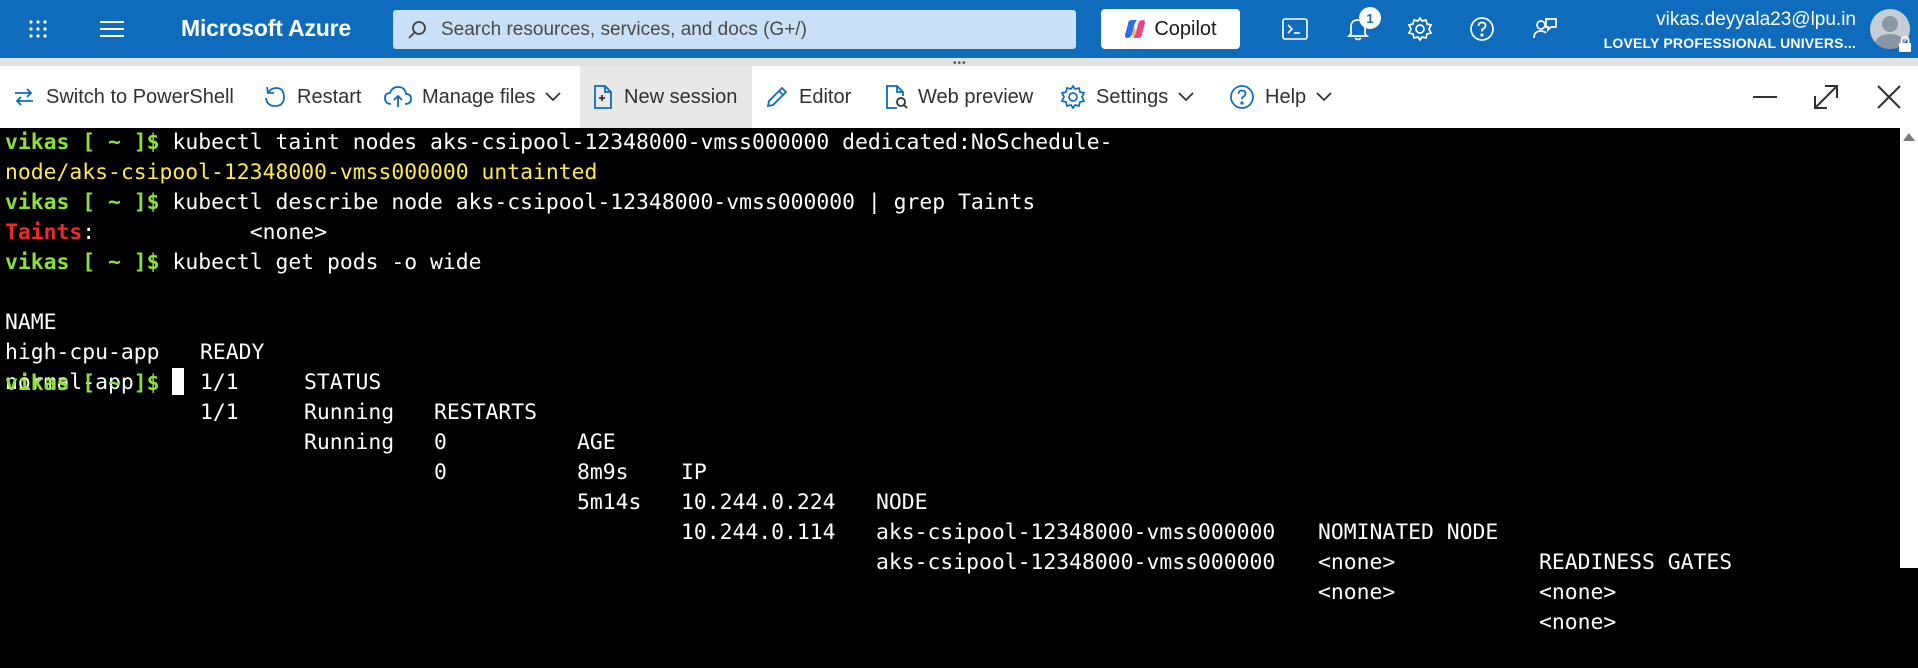 The image size is (1918, 668). I want to click on restart-label: Restart, so click(329, 96).